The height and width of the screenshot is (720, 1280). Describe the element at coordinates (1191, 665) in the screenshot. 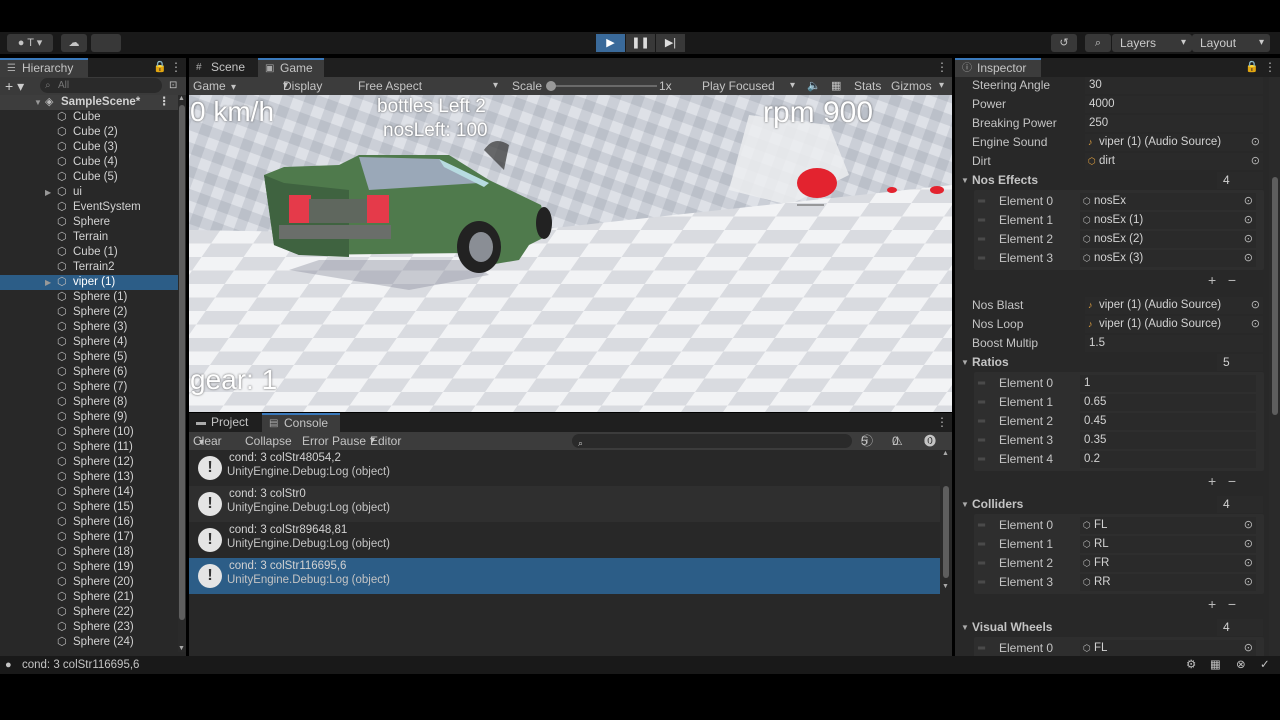

I see `debug-icon: ⚙` at that location.